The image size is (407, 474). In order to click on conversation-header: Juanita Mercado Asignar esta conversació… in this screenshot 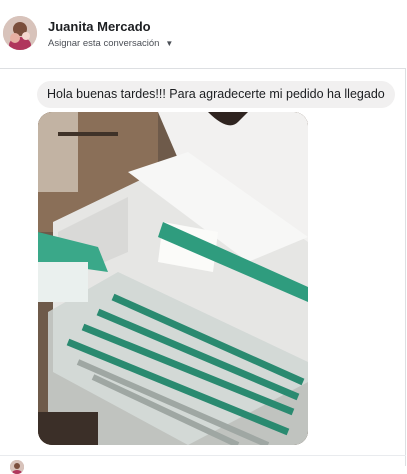, I will do `click(203, 34)`.